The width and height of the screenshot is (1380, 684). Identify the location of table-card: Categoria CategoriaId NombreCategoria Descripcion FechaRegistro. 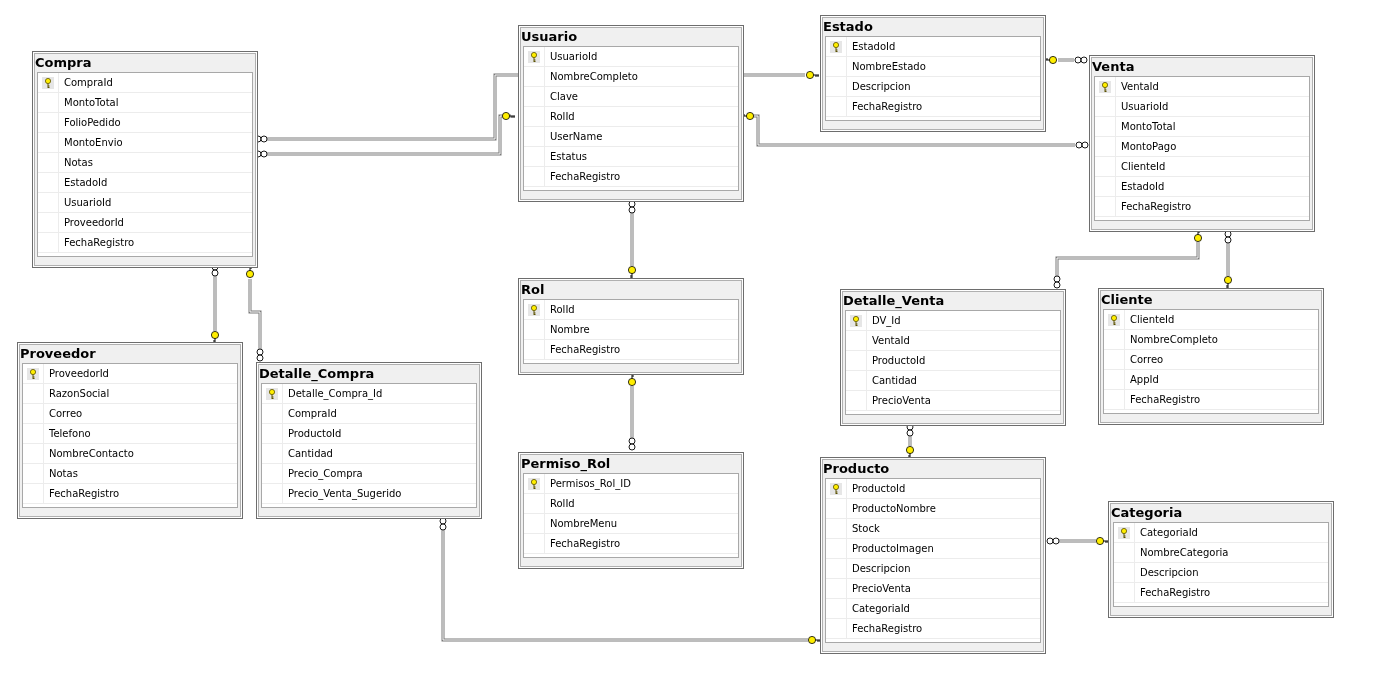
(1221, 559).